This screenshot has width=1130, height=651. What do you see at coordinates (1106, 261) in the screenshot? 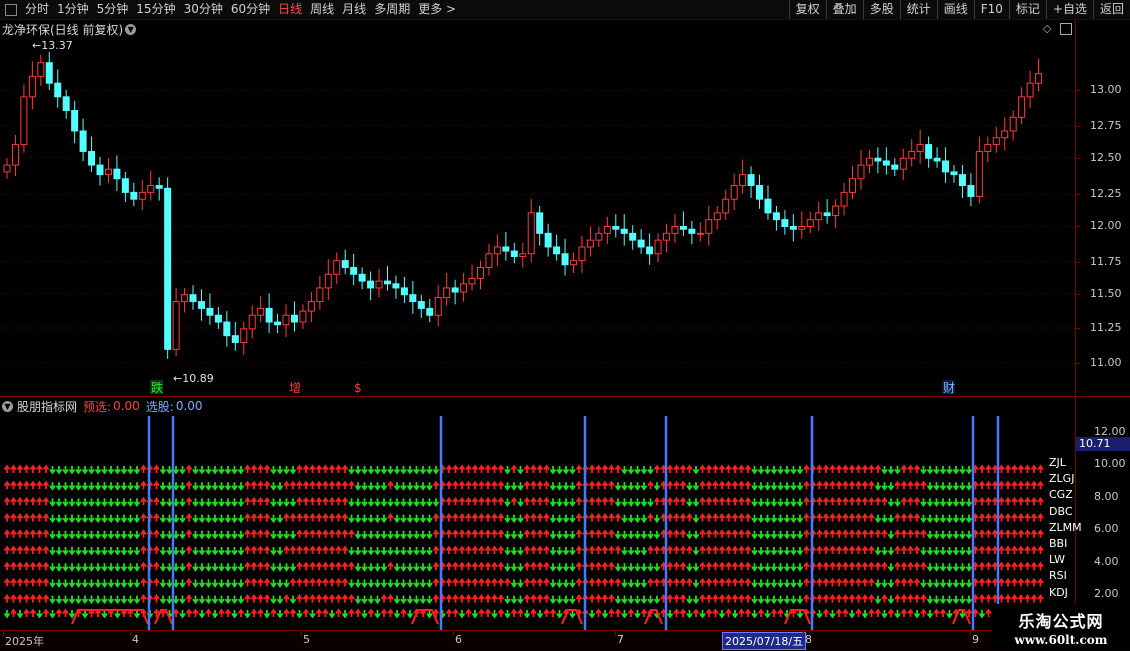
I see `price-tick: 11.75` at bounding box center [1106, 261].